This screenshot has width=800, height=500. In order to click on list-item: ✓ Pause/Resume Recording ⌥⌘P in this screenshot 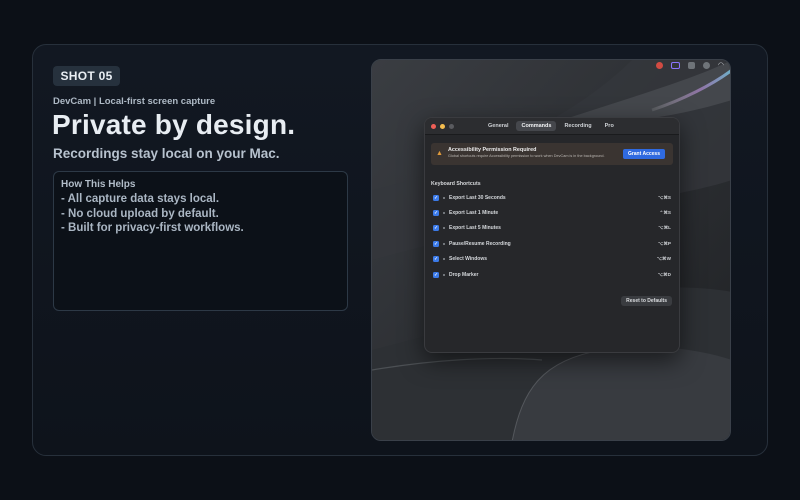, I will do `click(552, 243)`.